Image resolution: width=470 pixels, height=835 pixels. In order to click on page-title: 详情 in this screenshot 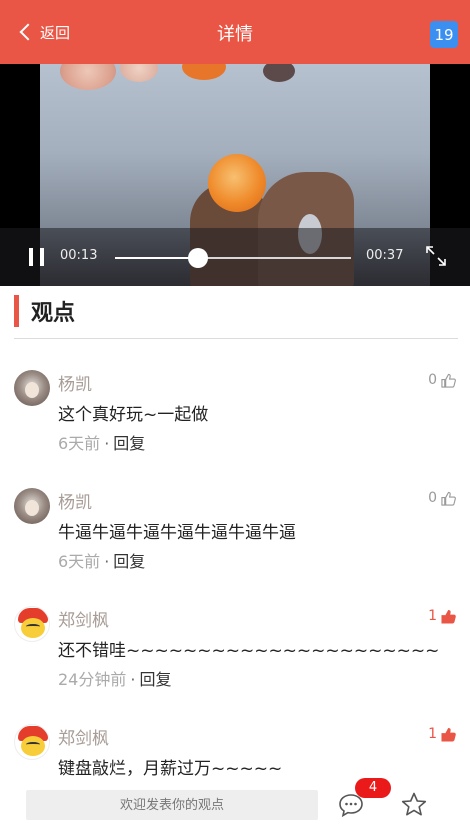, I will do `click(235, 34)`.